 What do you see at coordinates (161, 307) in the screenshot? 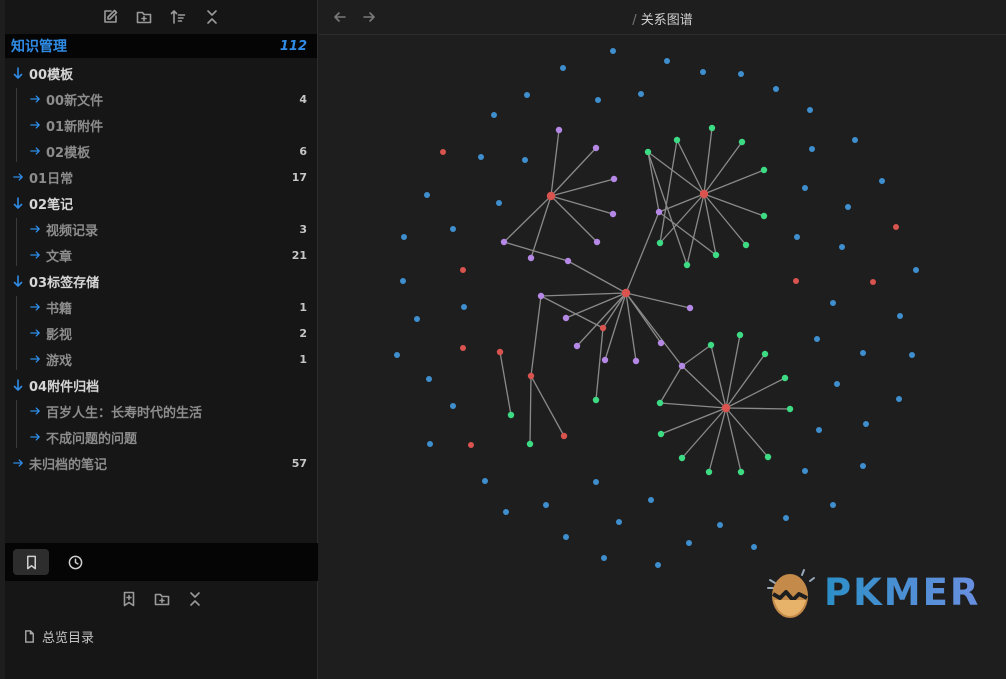
I see `tree-item: 书籍 1` at bounding box center [161, 307].